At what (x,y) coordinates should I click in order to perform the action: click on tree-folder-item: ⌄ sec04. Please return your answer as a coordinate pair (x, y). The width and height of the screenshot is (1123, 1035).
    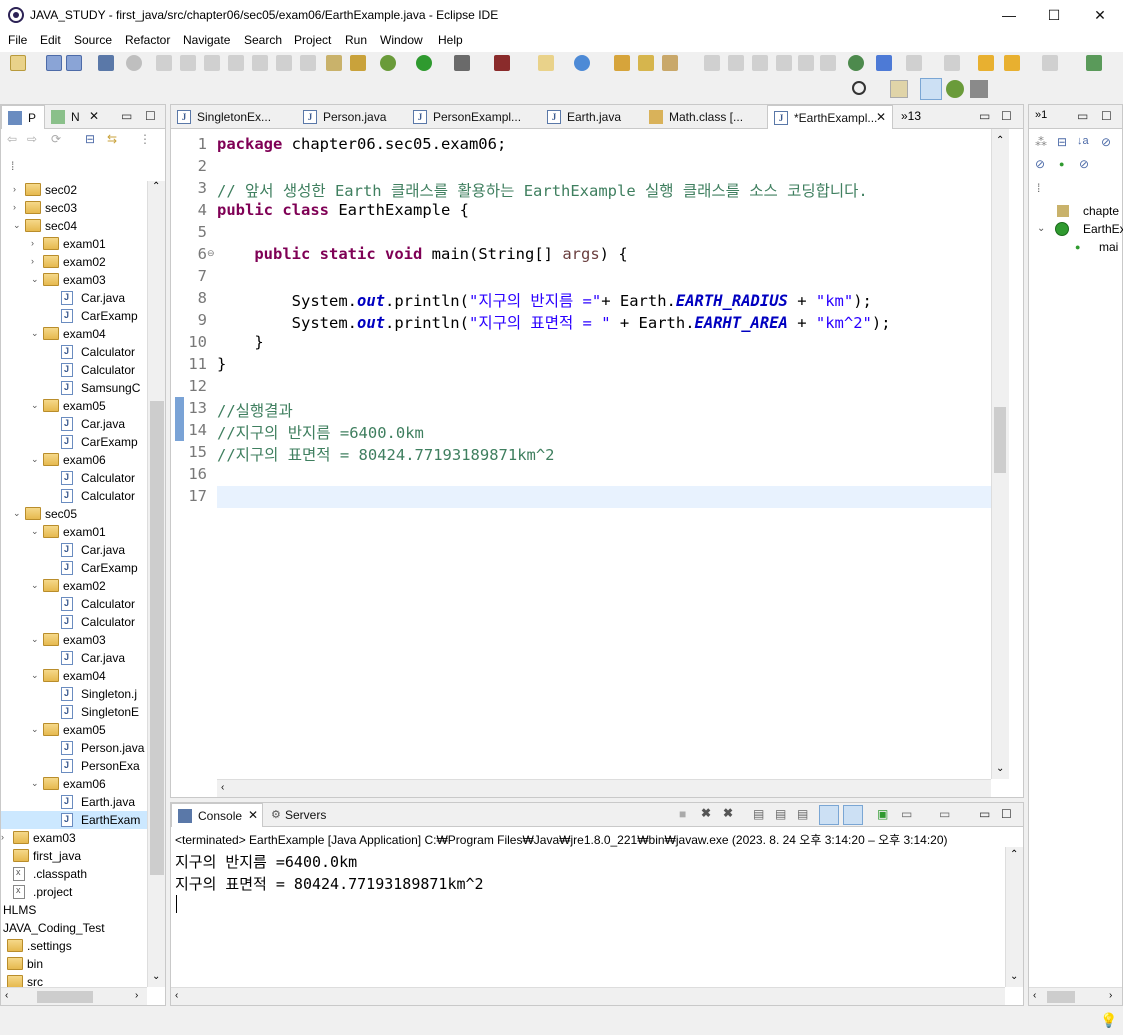
    Looking at the image, I should click on (74, 226).